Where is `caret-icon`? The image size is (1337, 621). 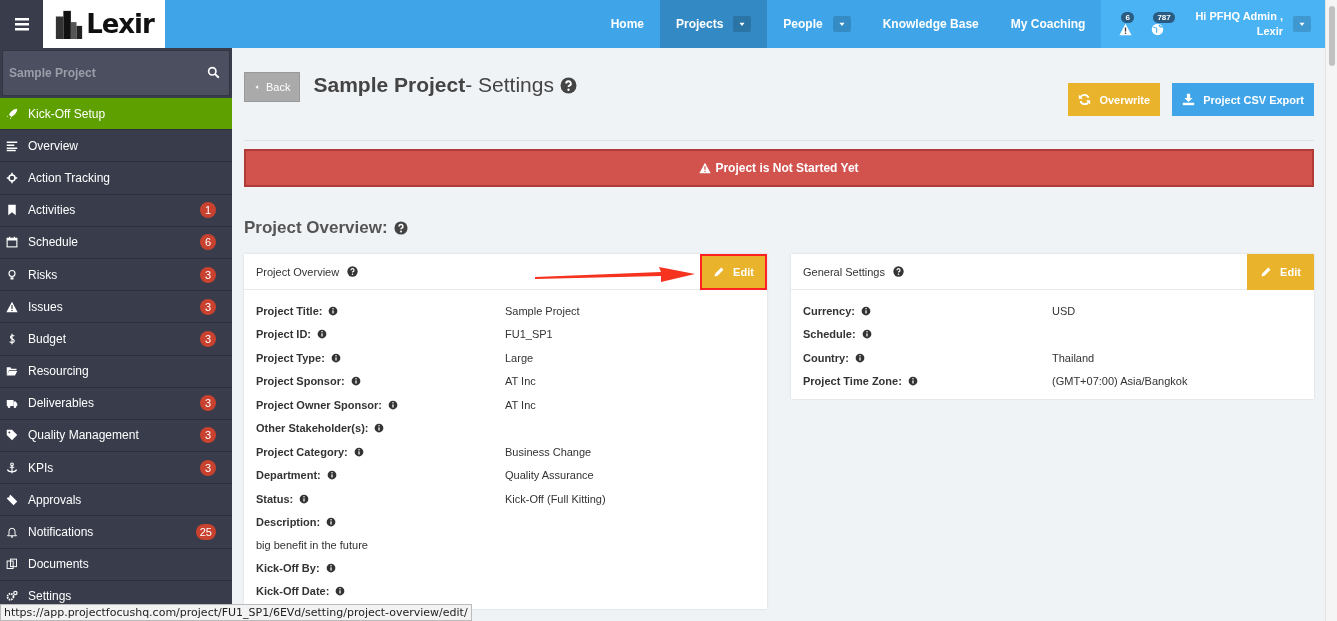
caret-icon is located at coordinates (257, 87).